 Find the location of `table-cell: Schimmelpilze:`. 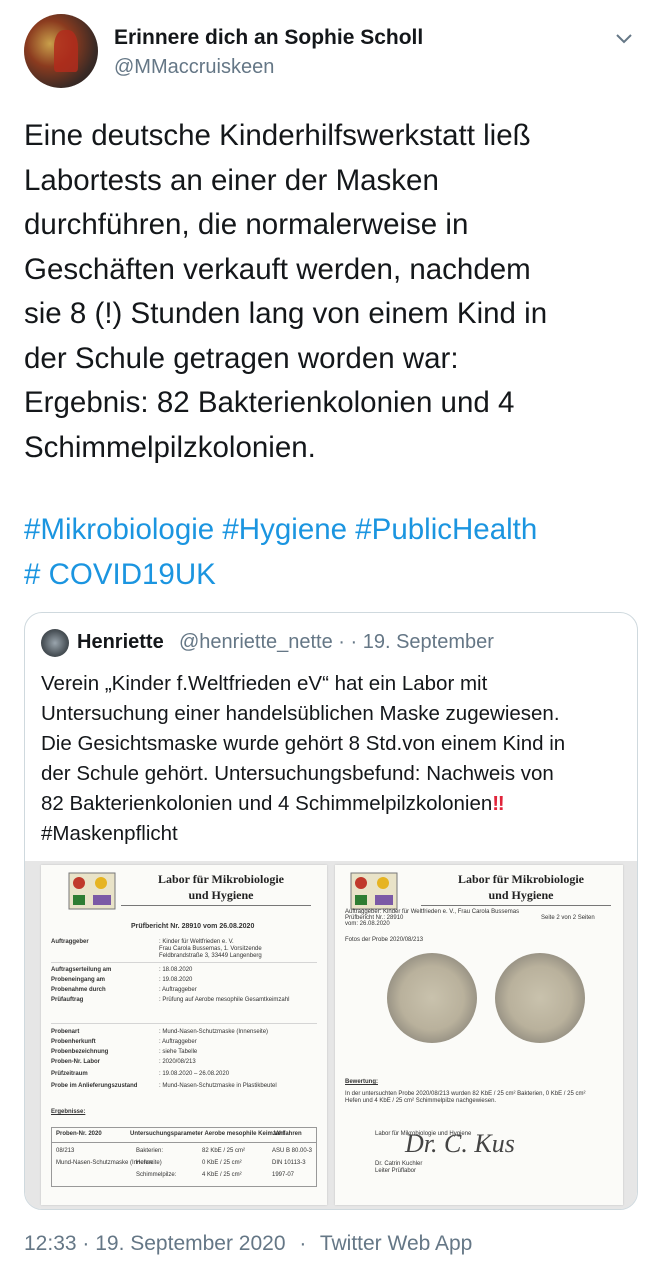

table-cell: Schimmelpilze: is located at coordinates (156, 1175).